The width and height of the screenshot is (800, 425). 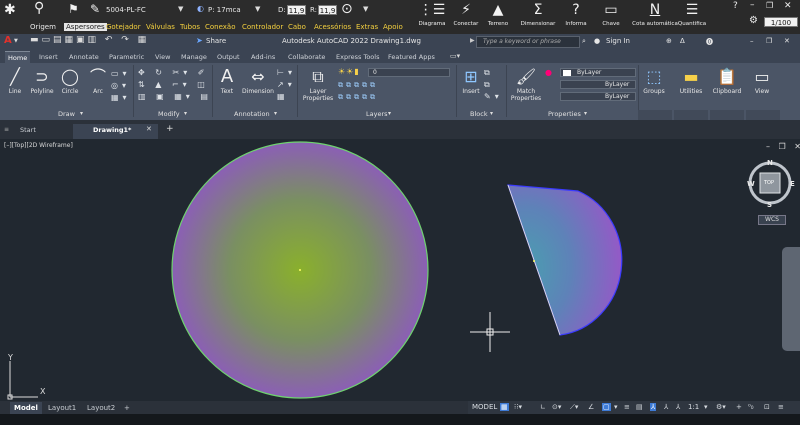 What do you see at coordinates (471, 80) in the screenshot?
I see `insert-tool: ⊞ Insert` at bounding box center [471, 80].